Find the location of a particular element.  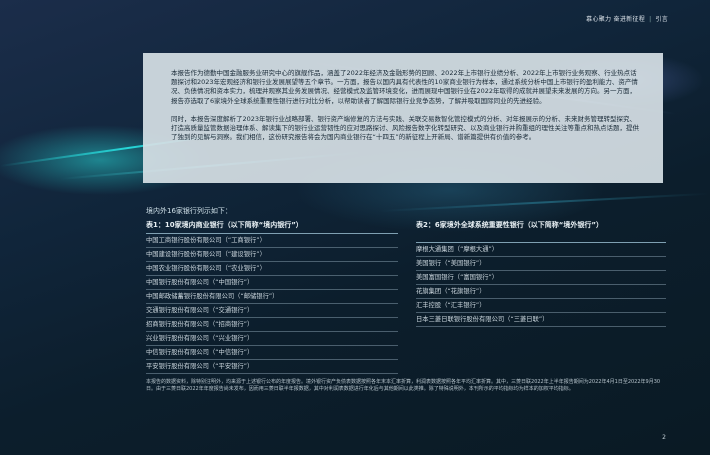

table-row: 中国银行股份有限公司（“中国银行”） is located at coordinates (272, 283).